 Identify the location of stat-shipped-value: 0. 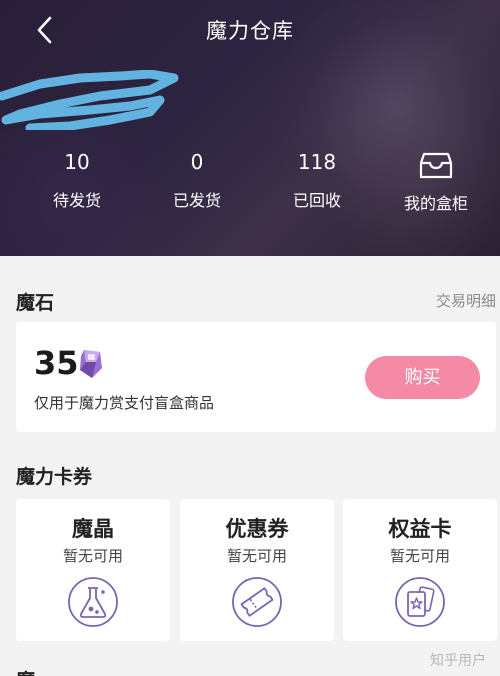
(197, 162).